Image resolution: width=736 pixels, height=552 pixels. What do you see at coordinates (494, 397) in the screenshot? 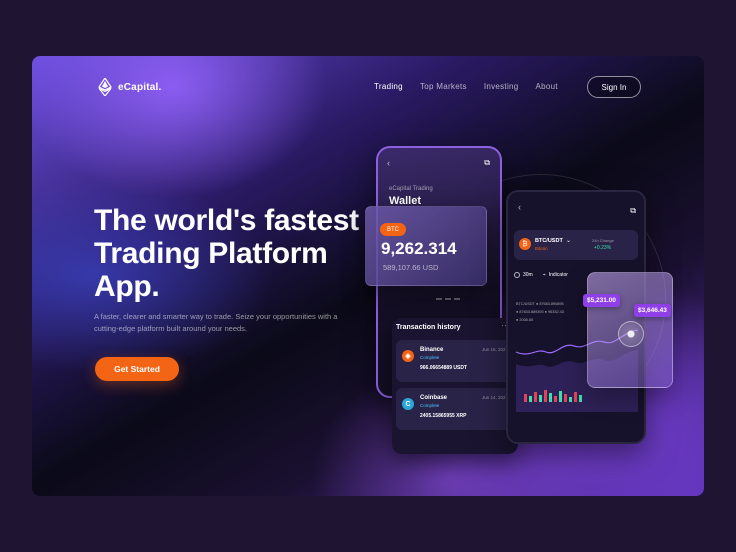
I see `transaction-date: Jun 14, 2021` at bounding box center [494, 397].